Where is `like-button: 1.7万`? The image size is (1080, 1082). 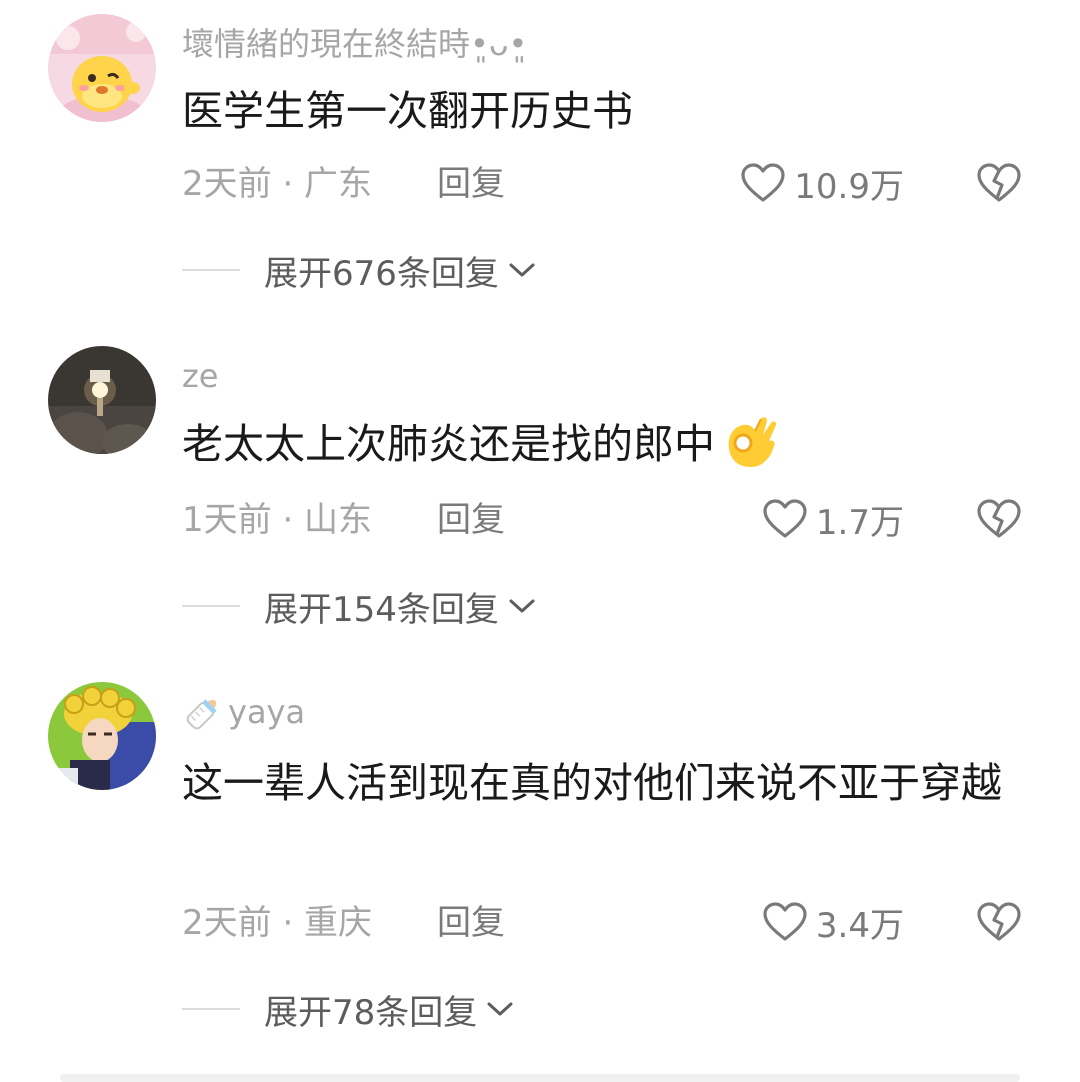
like-button: 1.7万 is located at coordinates (833, 519).